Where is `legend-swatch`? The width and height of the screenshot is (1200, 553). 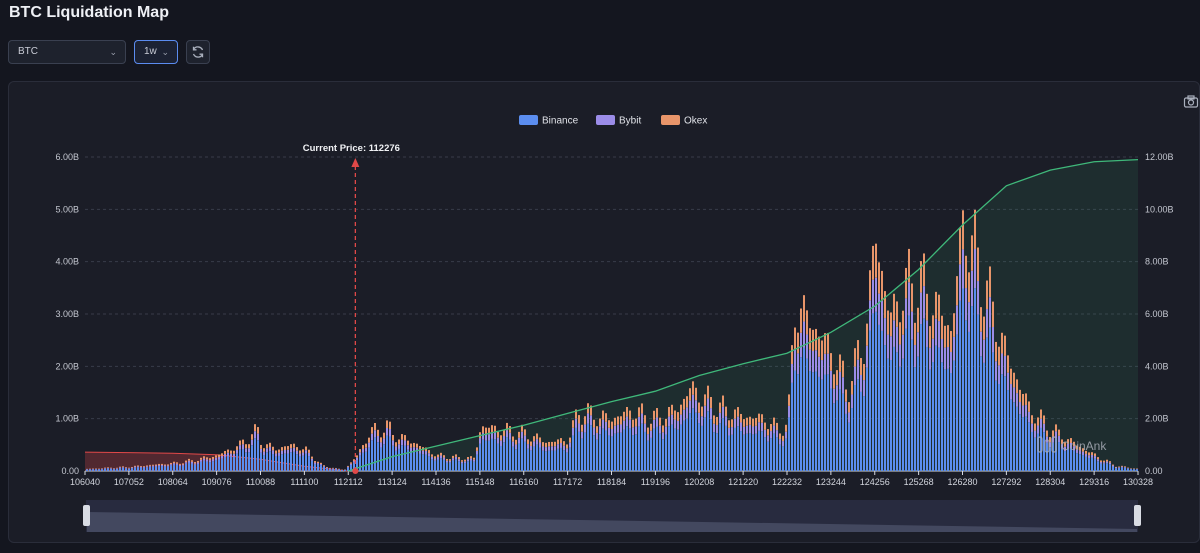
legend-swatch is located at coordinates (528, 120).